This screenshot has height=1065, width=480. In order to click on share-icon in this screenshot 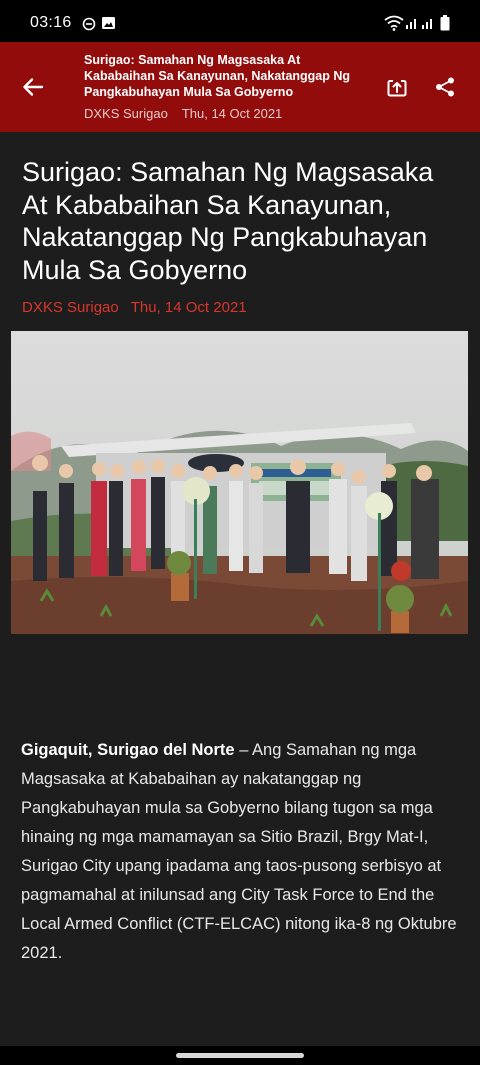, I will do `click(445, 87)`.